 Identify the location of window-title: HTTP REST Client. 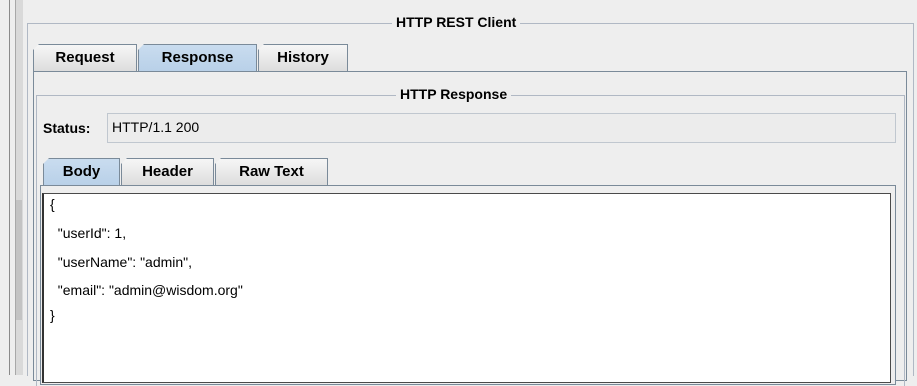
(456, 22).